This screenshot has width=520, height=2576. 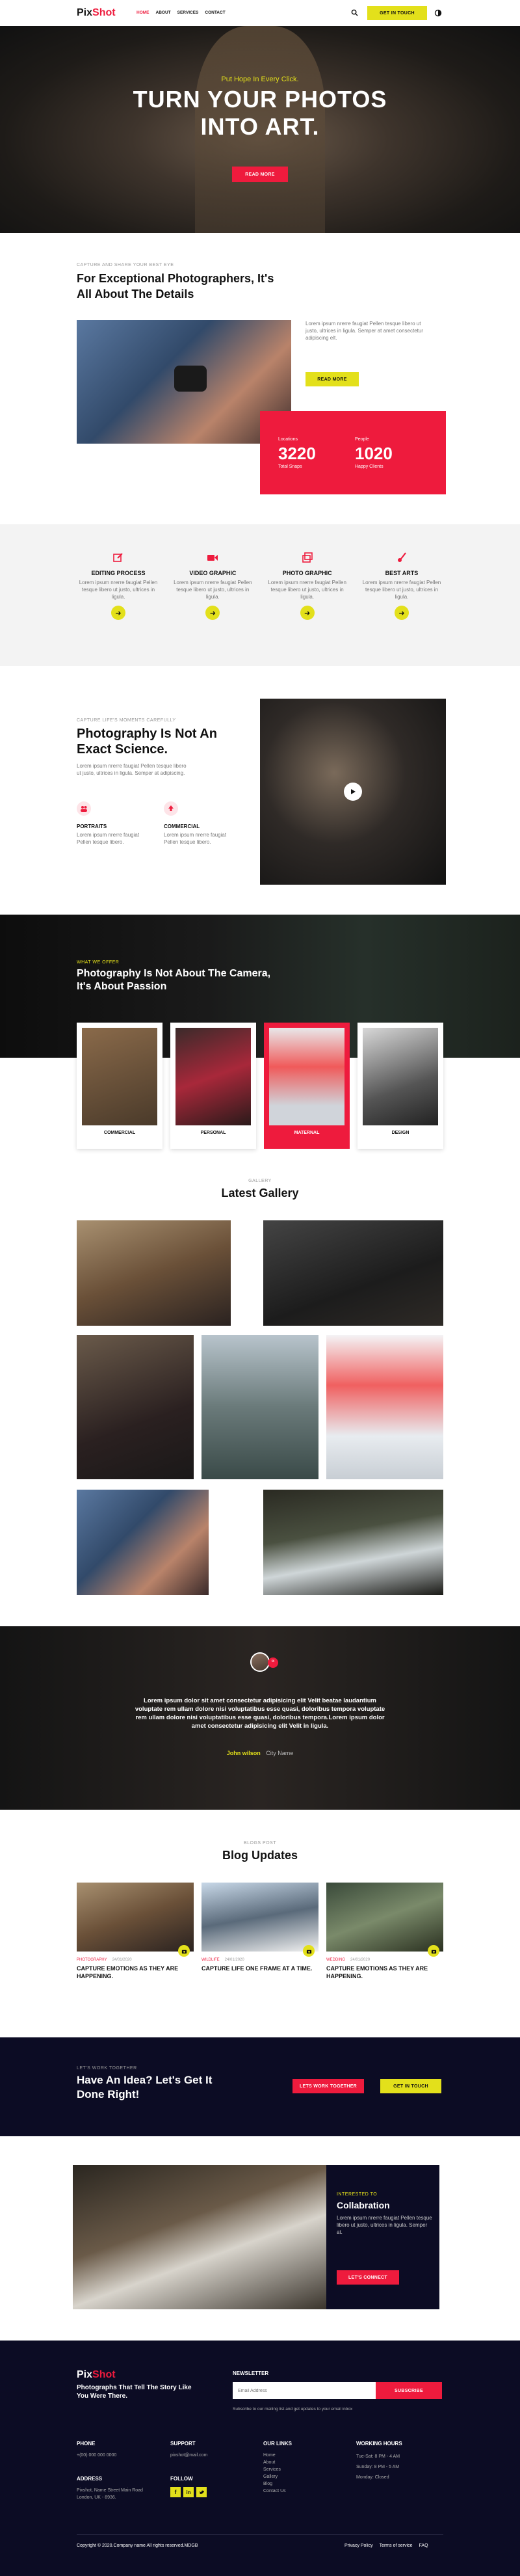 What do you see at coordinates (260, 175) in the screenshot?
I see `hero-read-more-button: READ MORE` at bounding box center [260, 175].